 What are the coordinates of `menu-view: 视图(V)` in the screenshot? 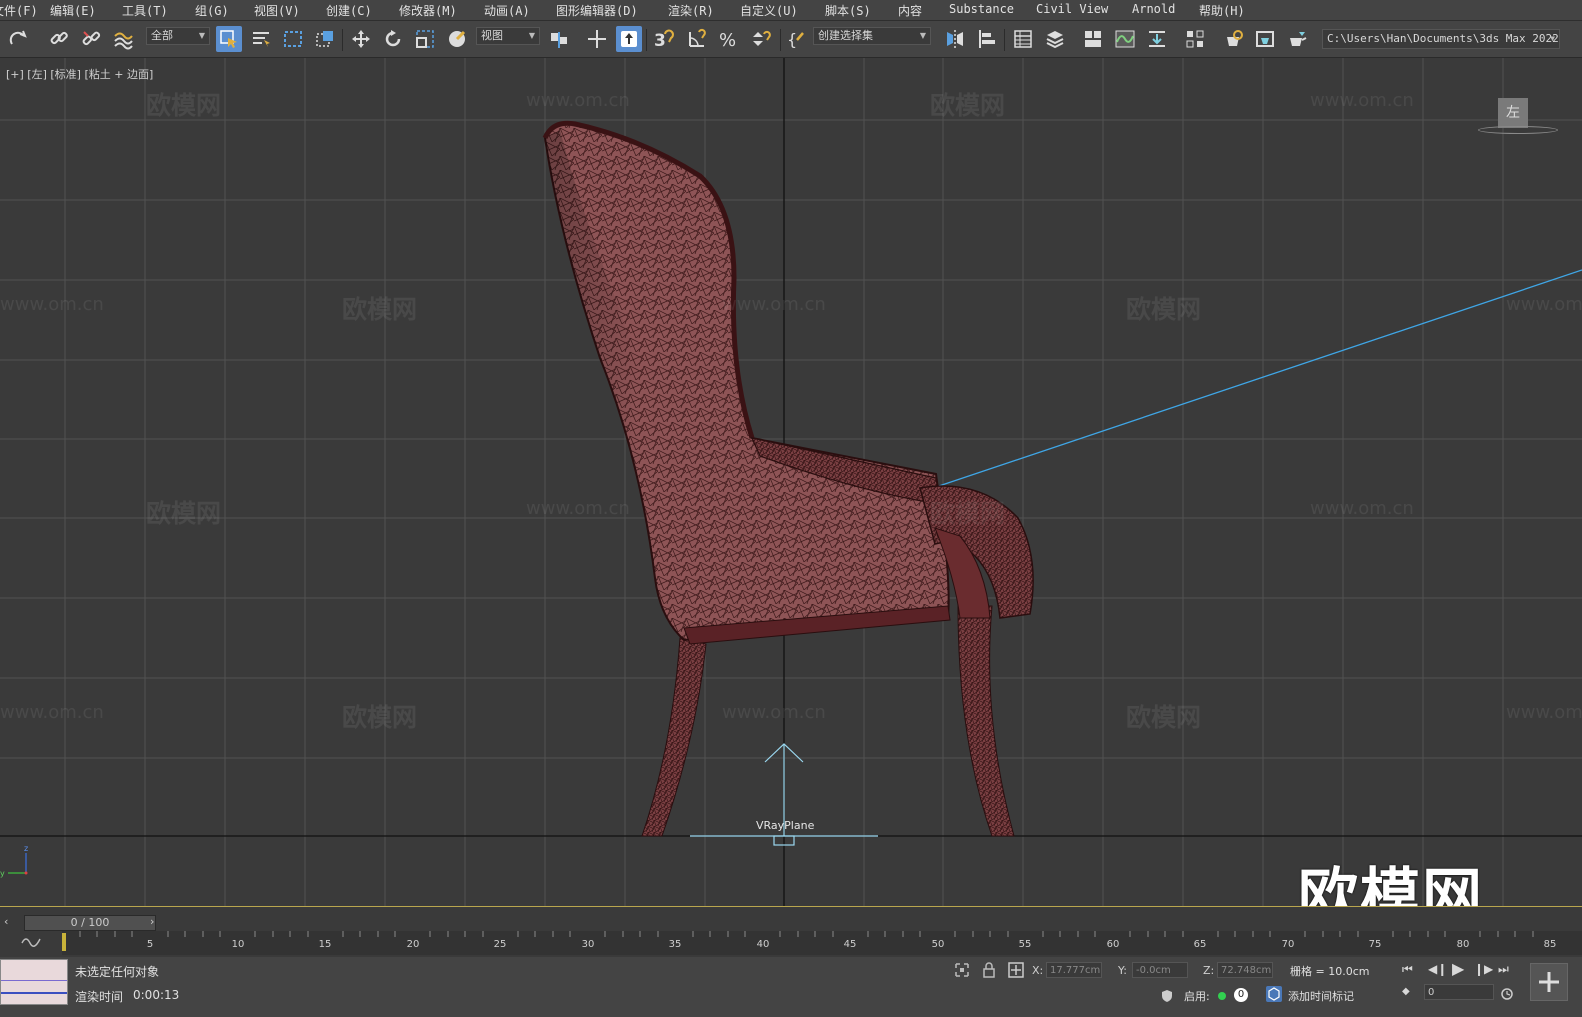 It's located at (277, 10).